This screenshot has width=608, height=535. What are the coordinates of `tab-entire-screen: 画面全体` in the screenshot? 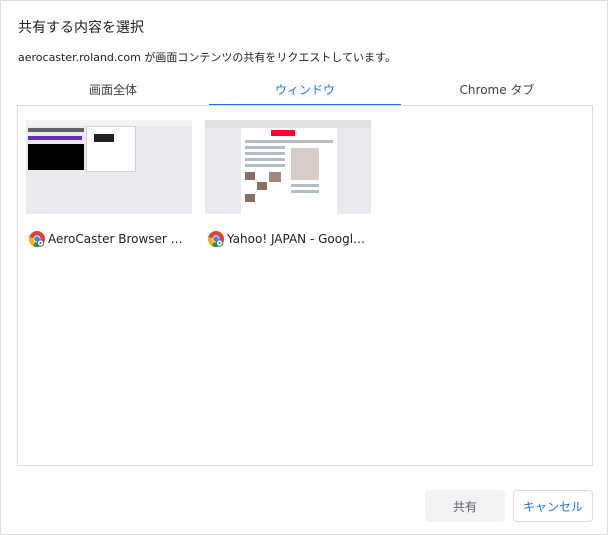 It's located at (113, 91).